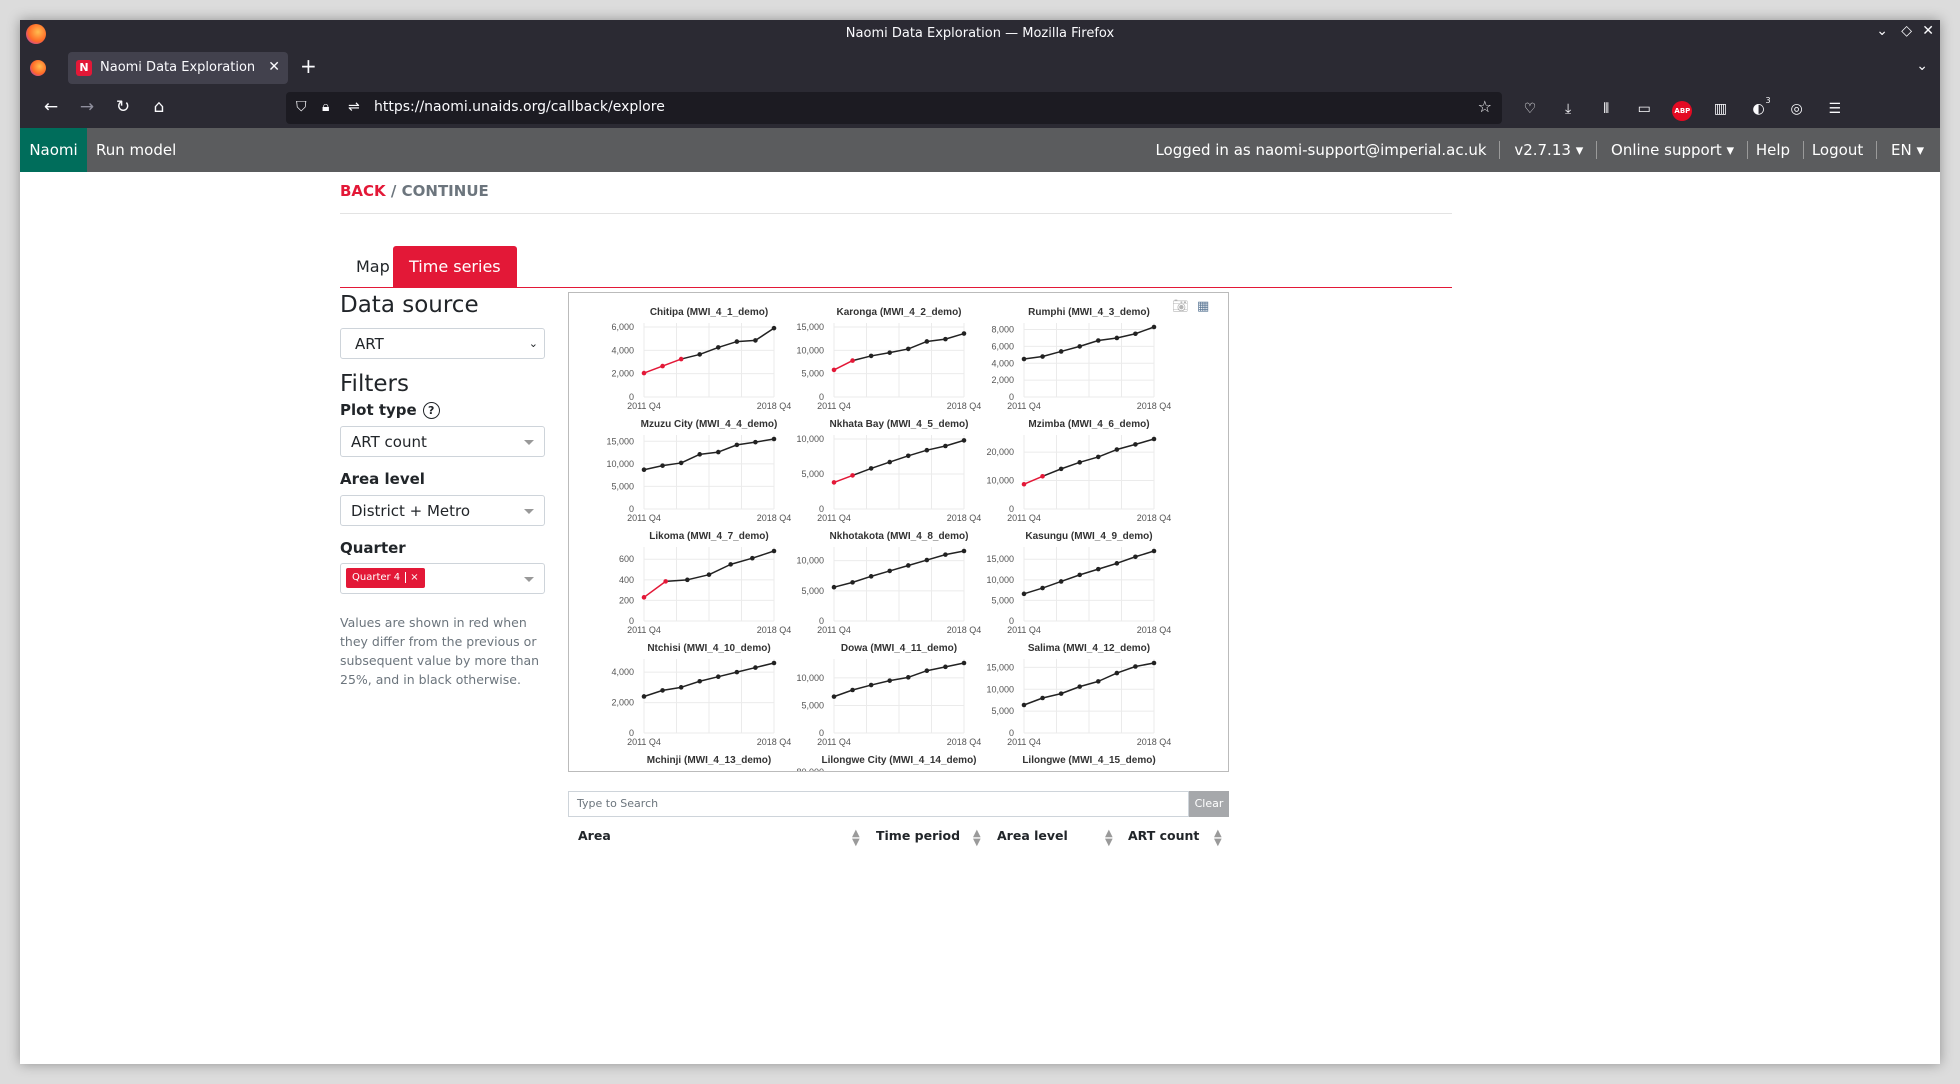  I want to click on home-icon: ⌂, so click(159, 107).